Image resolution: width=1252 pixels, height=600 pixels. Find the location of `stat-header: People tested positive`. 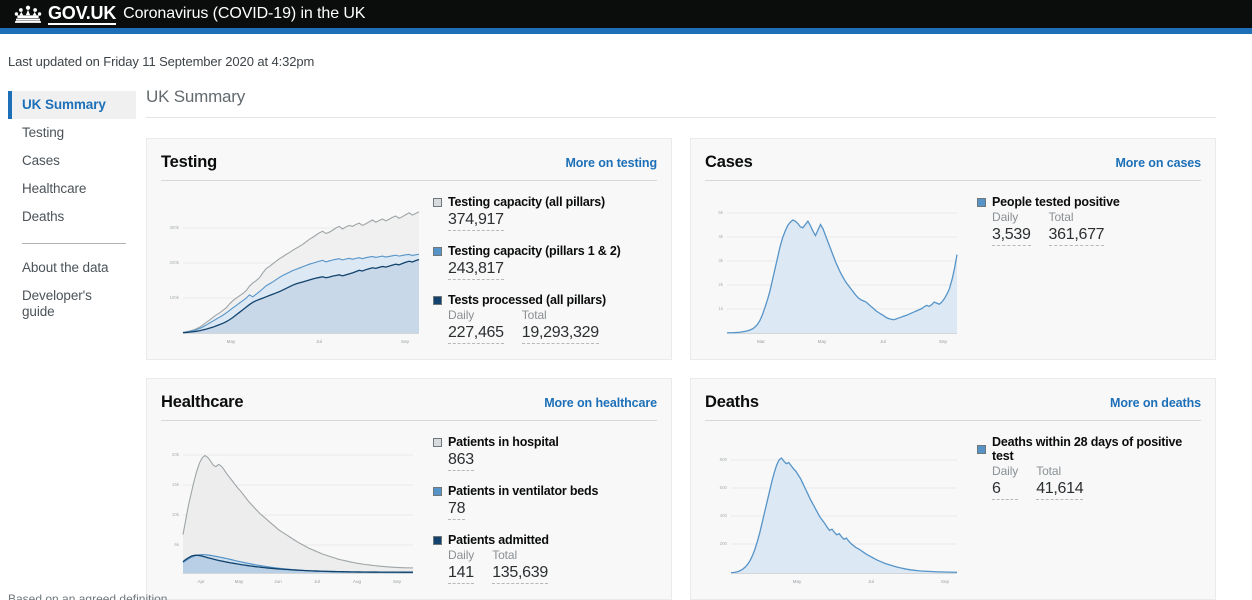

stat-header: People tested positive is located at coordinates (1089, 202).